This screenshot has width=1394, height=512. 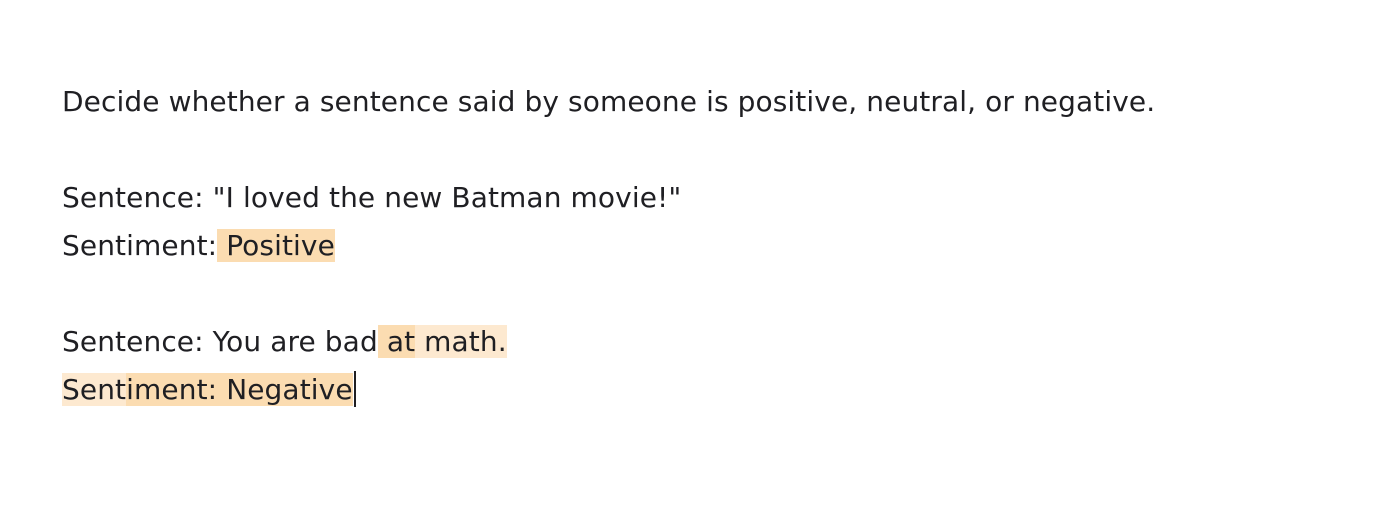 I want to click on example2-token-at: at, so click(x=396, y=341).